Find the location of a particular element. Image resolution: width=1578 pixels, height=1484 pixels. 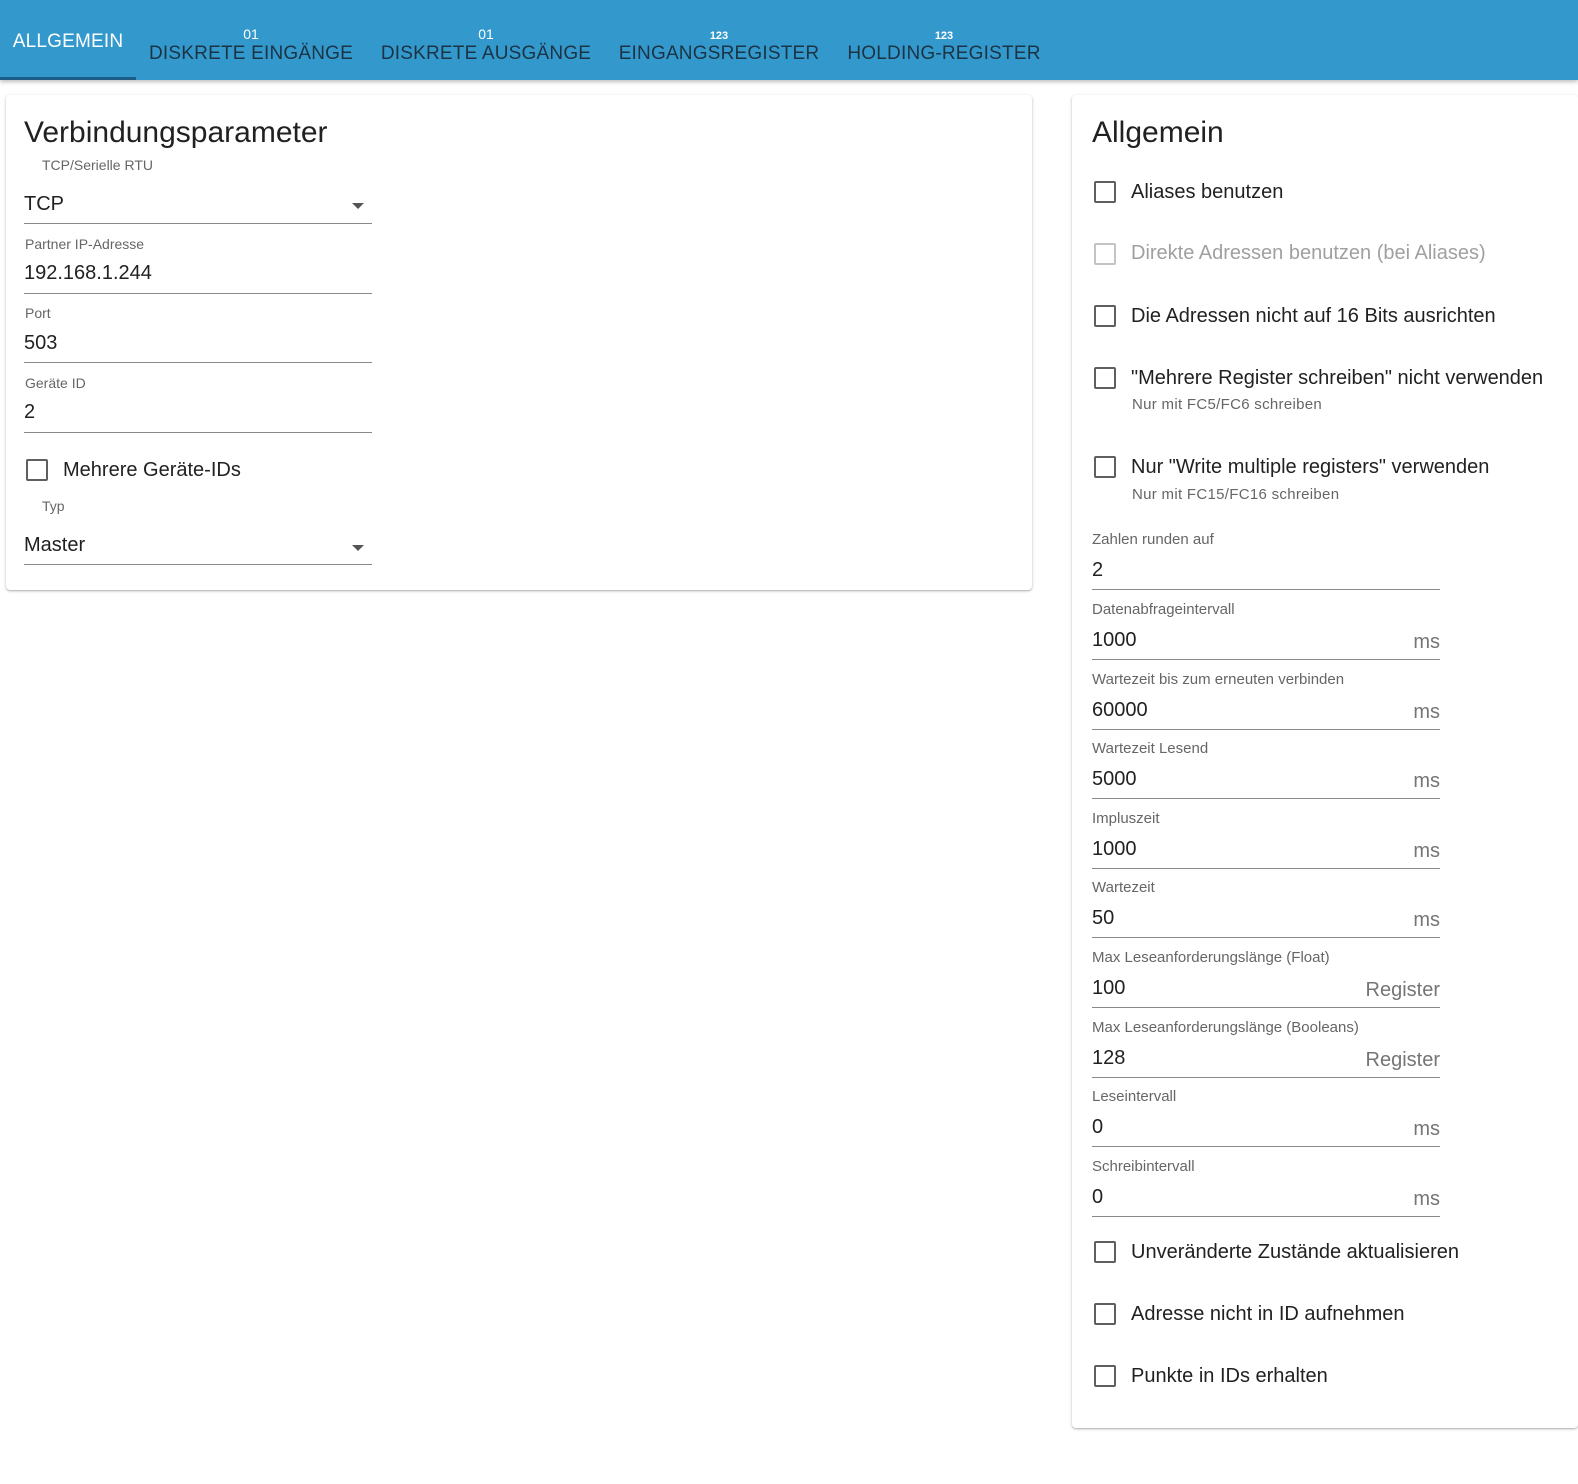

device-id-input: 2 is located at coordinates (198, 414).